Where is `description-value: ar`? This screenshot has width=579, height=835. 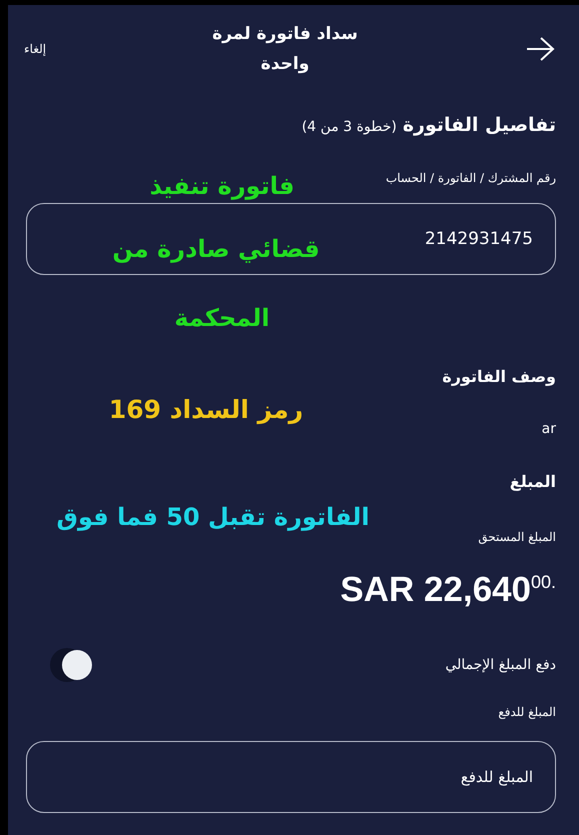
description-value: ar is located at coordinates (549, 429).